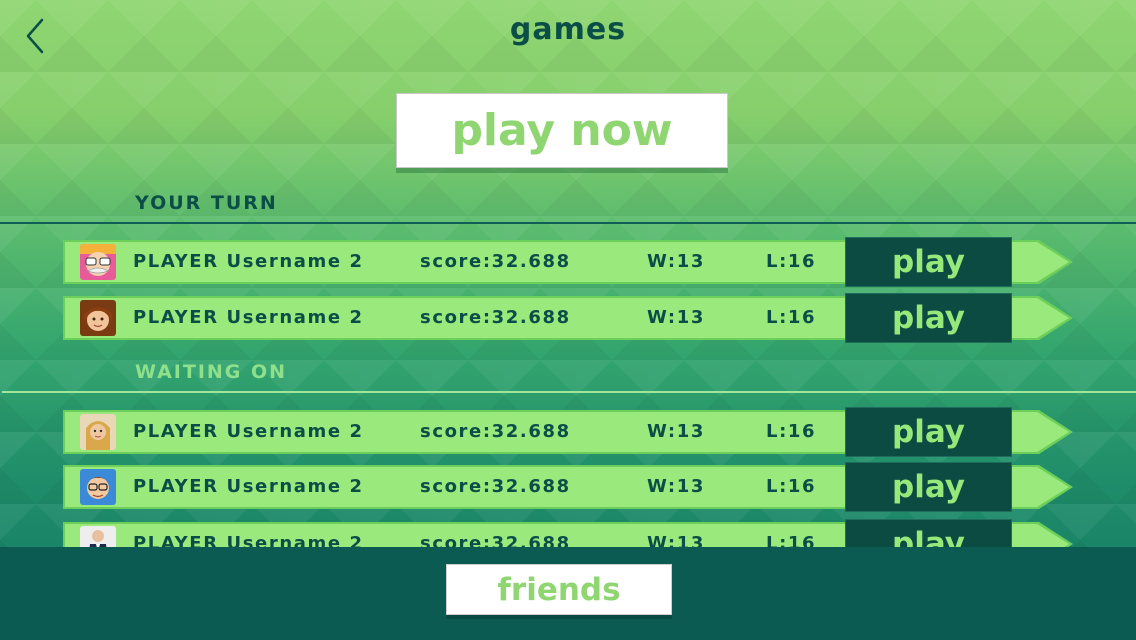 This screenshot has height=640, width=1136. What do you see at coordinates (211, 372) in the screenshot?
I see `section-waiting-on: WAITING ON` at bounding box center [211, 372].